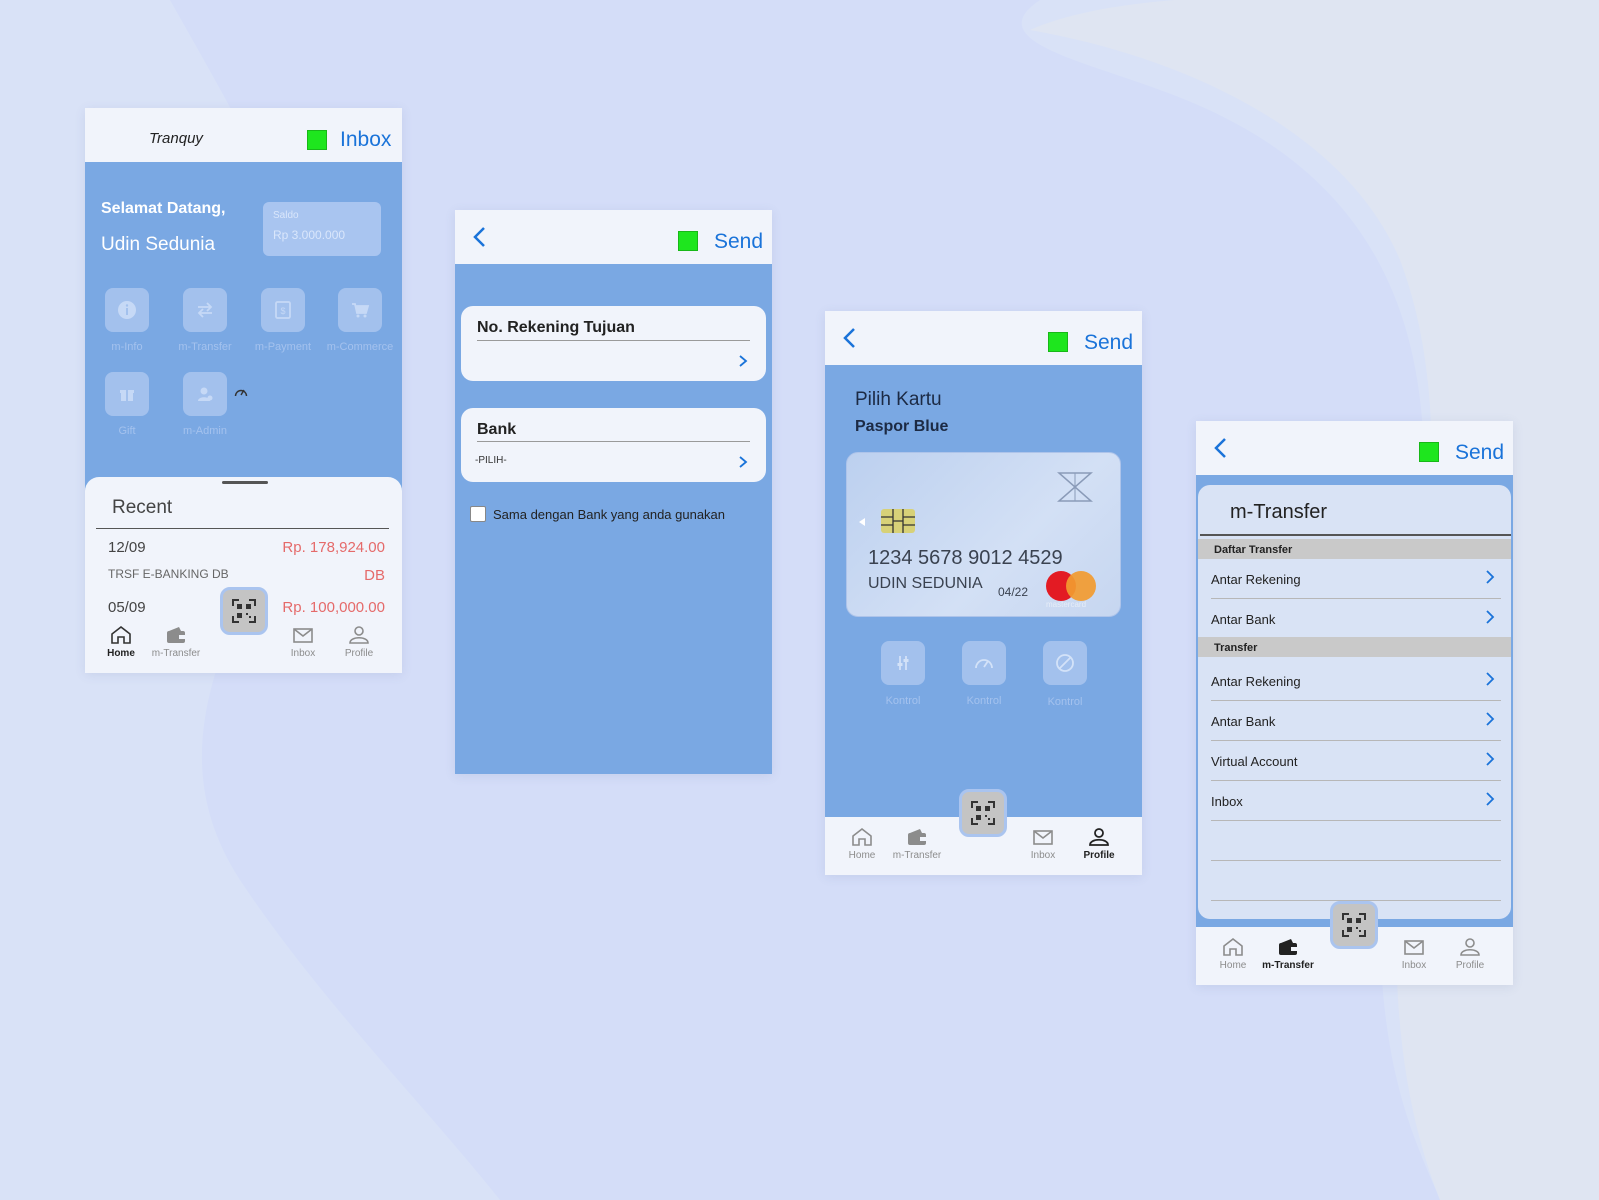 The width and height of the screenshot is (1599, 1200). What do you see at coordinates (243, 135) in the screenshot?
I see `top-bar: Tranquy Inbox` at bounding box center [243, 135].